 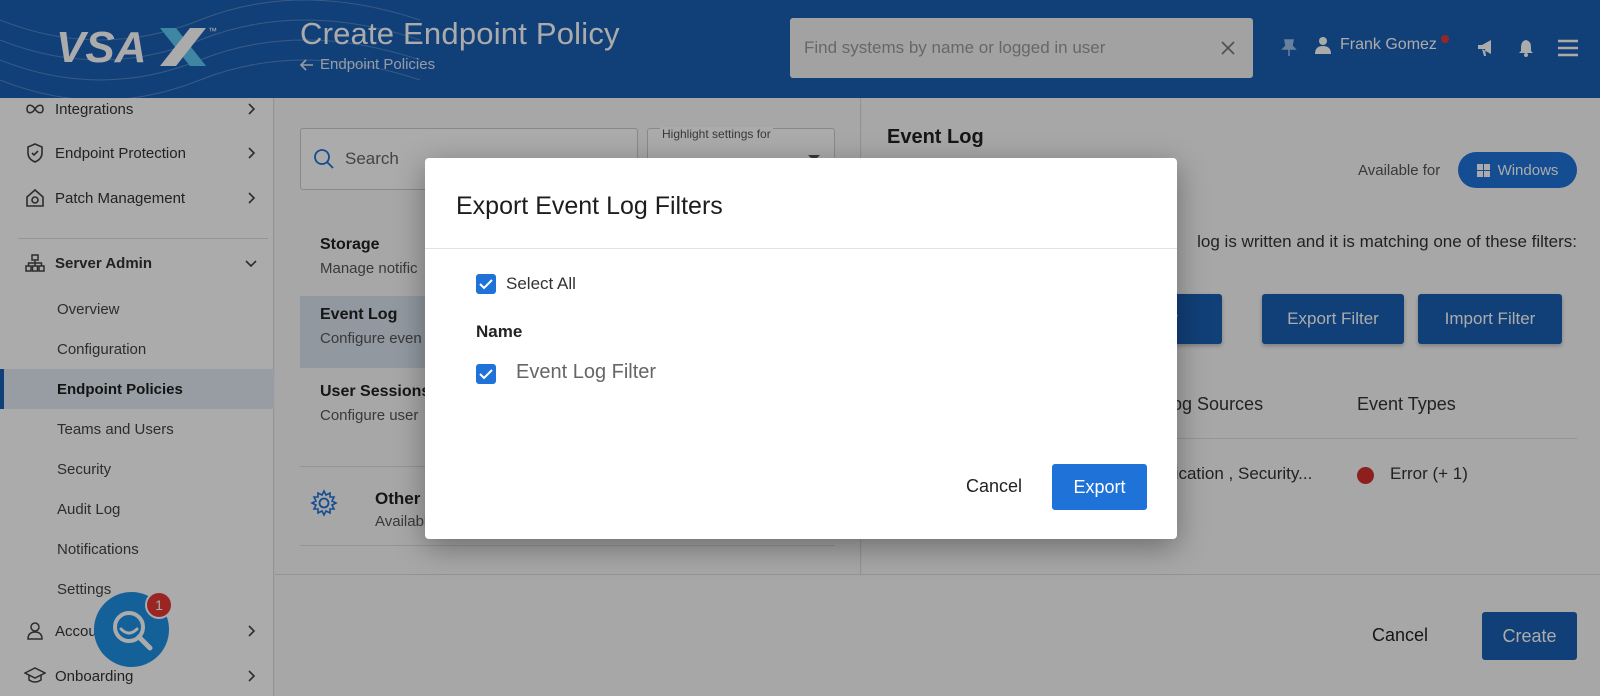 What do you see at coordinates (541, 284) in the screenshot?
I see `select-all-label: Select All` at bounding box center [541, 284].